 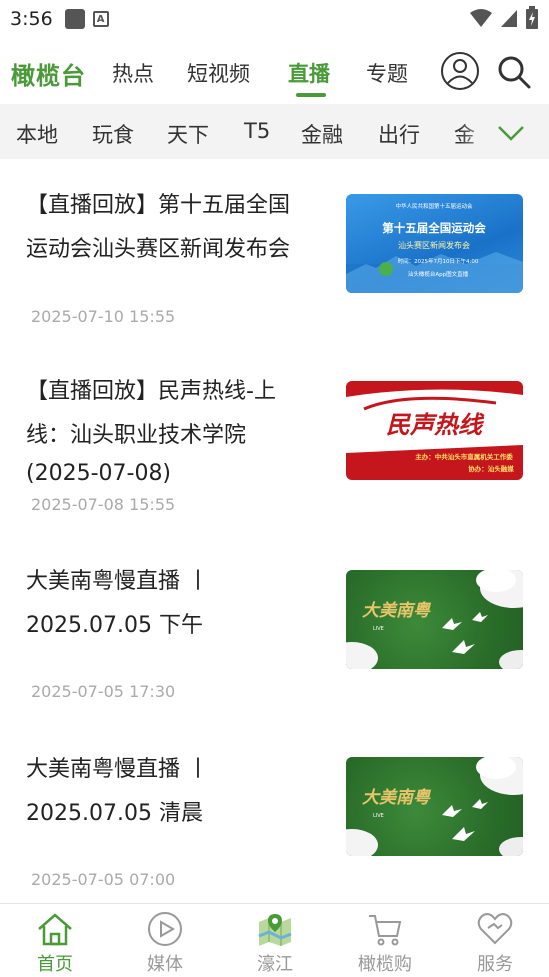 What do you see at coordinates (434, 228) in the screenshot?
I see `svg-text: 第十五届全国运动会` at bounding box center [434, 228].